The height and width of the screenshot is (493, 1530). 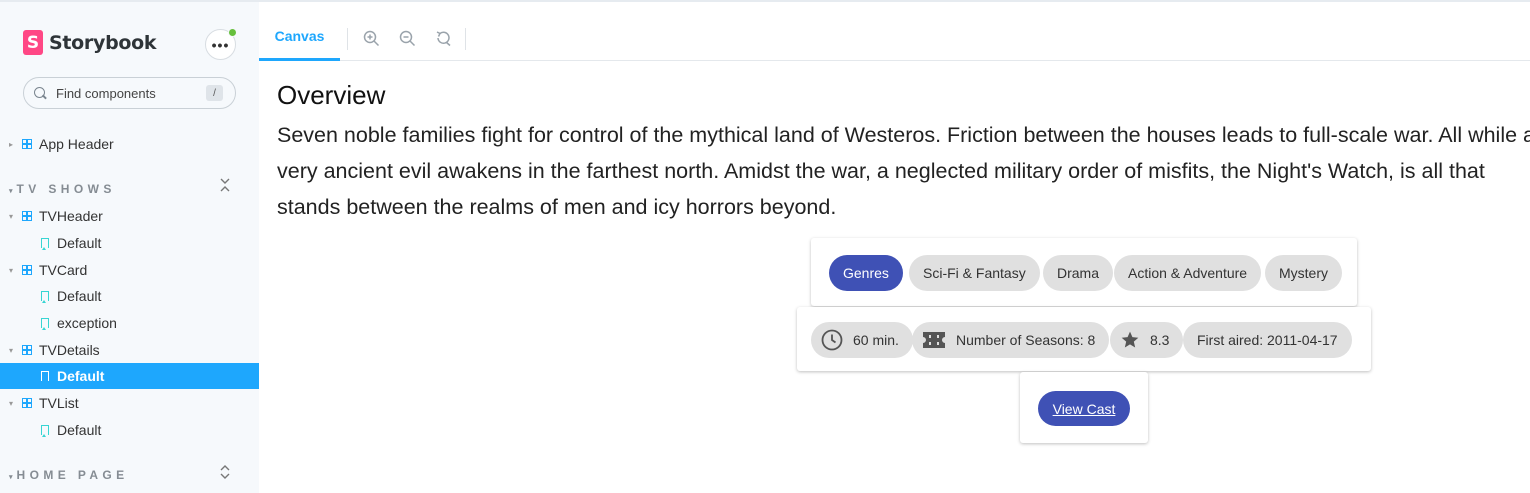 I want to click on section-header-home-page: ▾ HOME PAGE, so click(x=69, y=475).